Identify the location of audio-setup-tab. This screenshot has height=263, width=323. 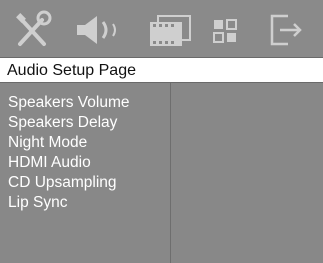
(100, 30).